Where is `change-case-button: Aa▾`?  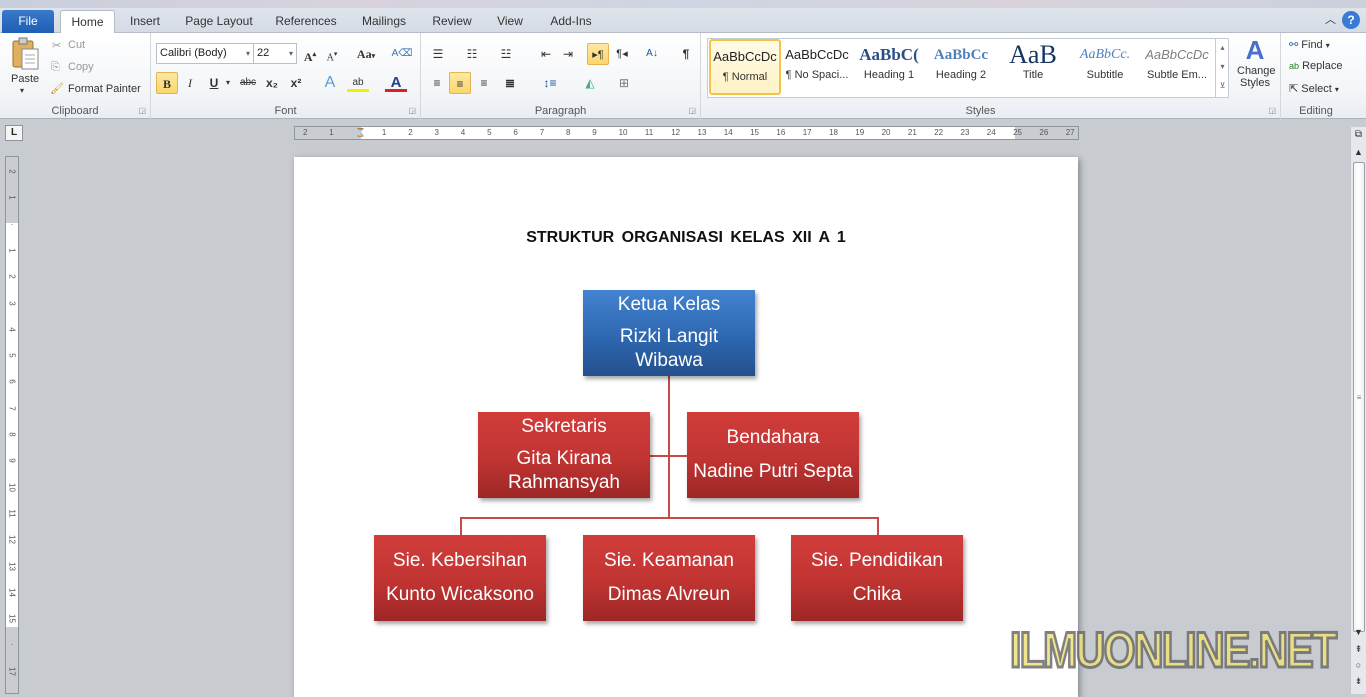
change-case-button: Aa▾ is located at coordinates (366, 54).